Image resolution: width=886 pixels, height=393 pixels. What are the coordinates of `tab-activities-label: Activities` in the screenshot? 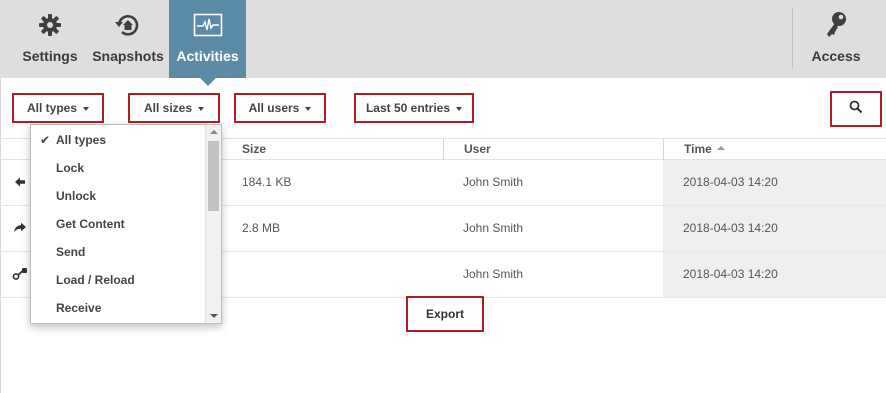 It's located at (207, 56).